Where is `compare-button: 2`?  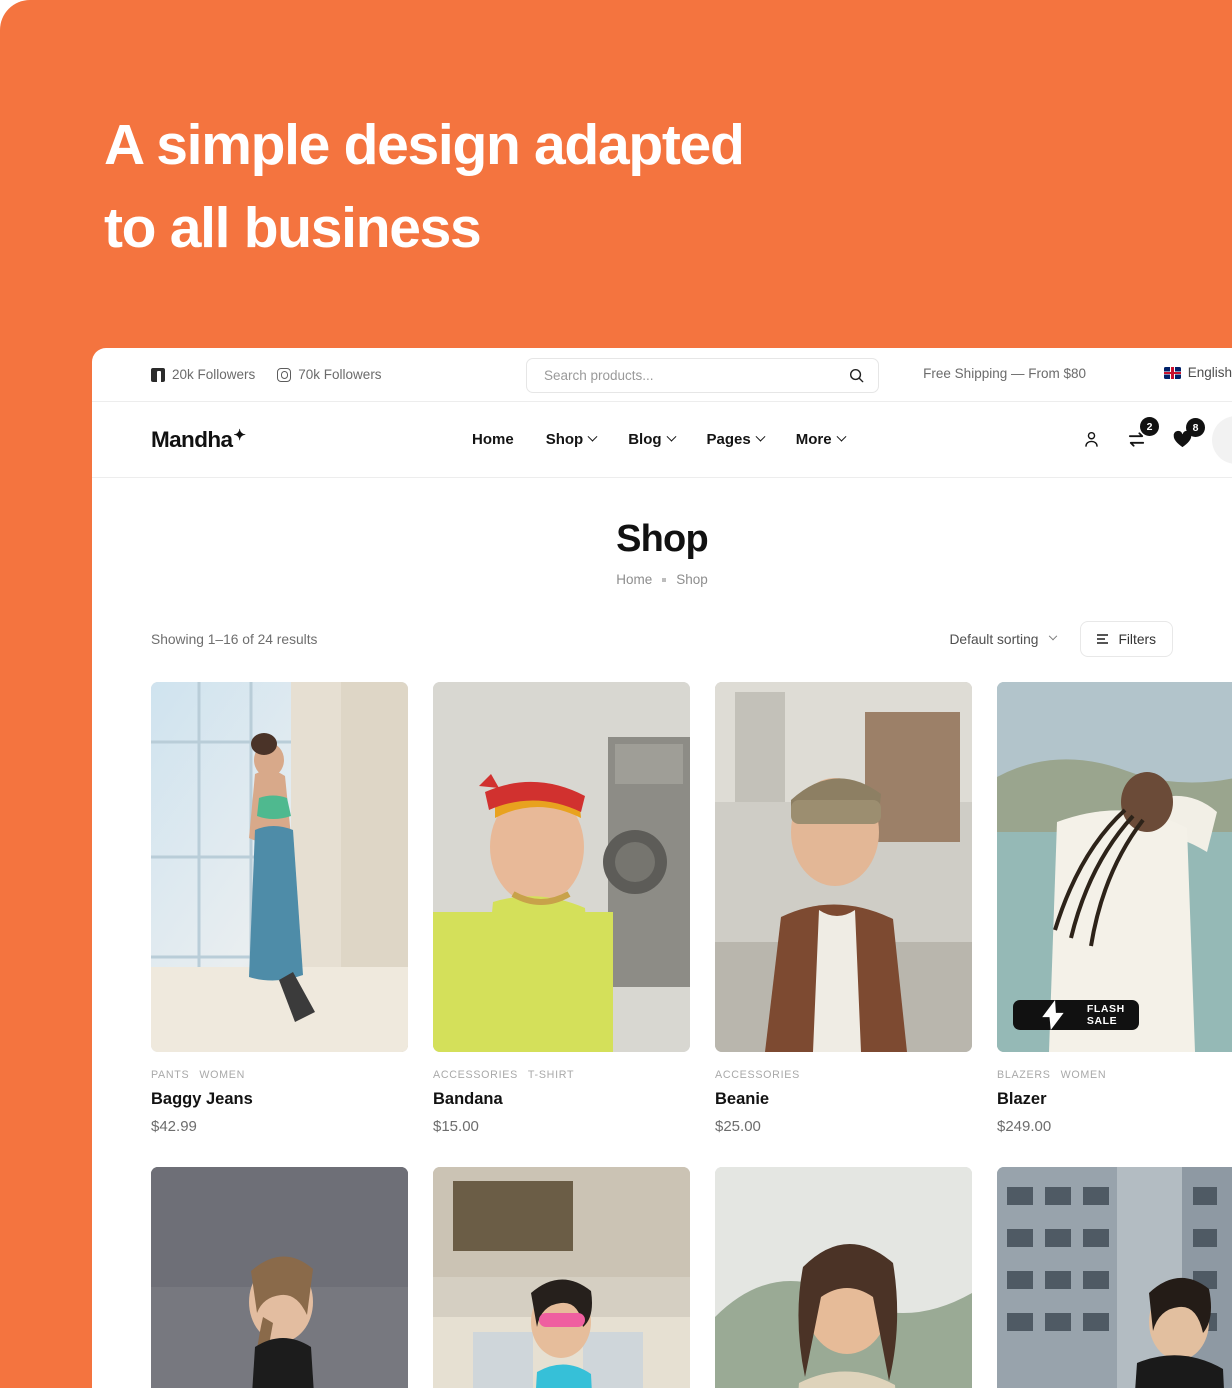
compare-button: 2 is located at coordinates (1142, 433).